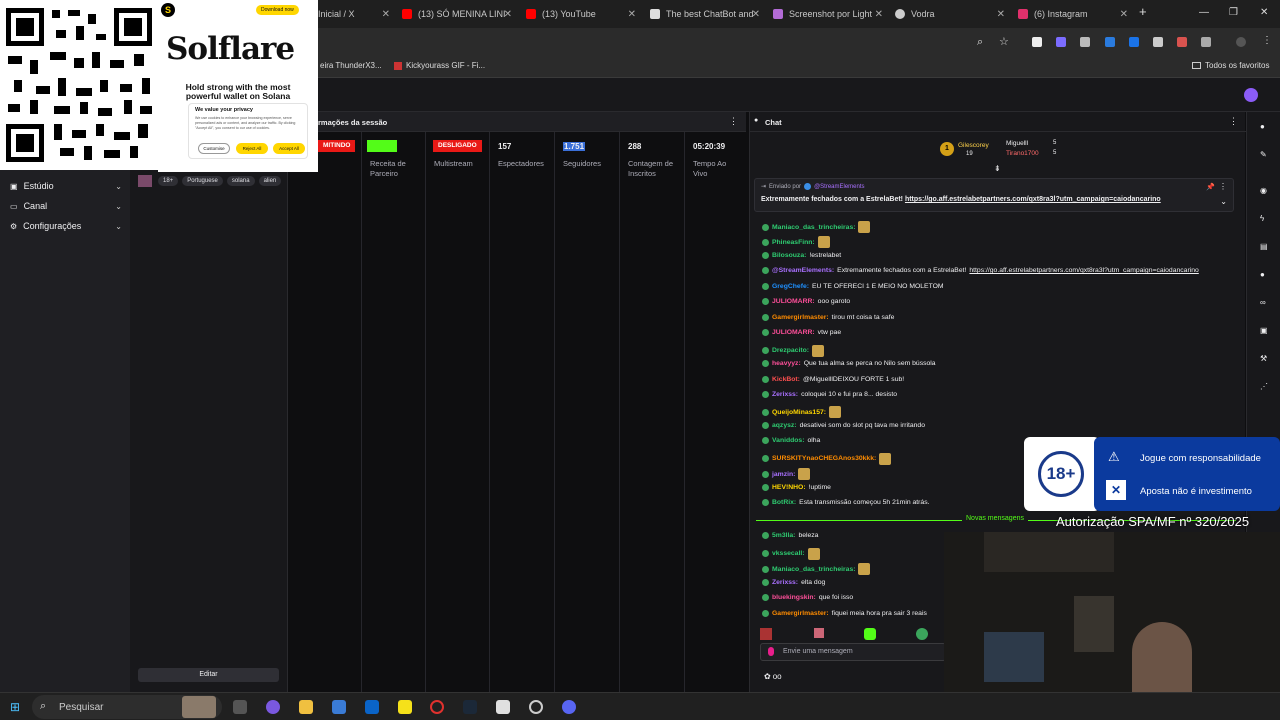  What do you see at coordinates (581, 14) in the screenshot?
I see `tab-youtube-2: (13) YouTube ✕` at bounding box center [581, 14].